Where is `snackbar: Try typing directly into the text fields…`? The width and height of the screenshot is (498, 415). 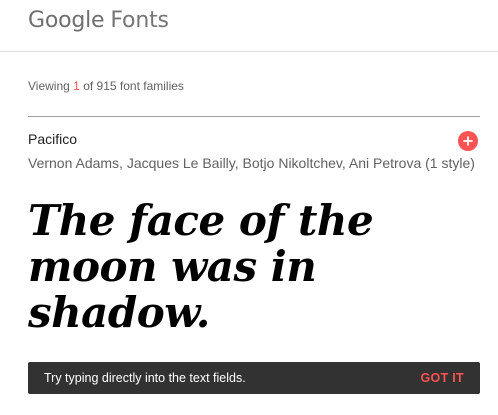
snackbar: Try typing directly into the text fields… is located at coordinates (254, 378).